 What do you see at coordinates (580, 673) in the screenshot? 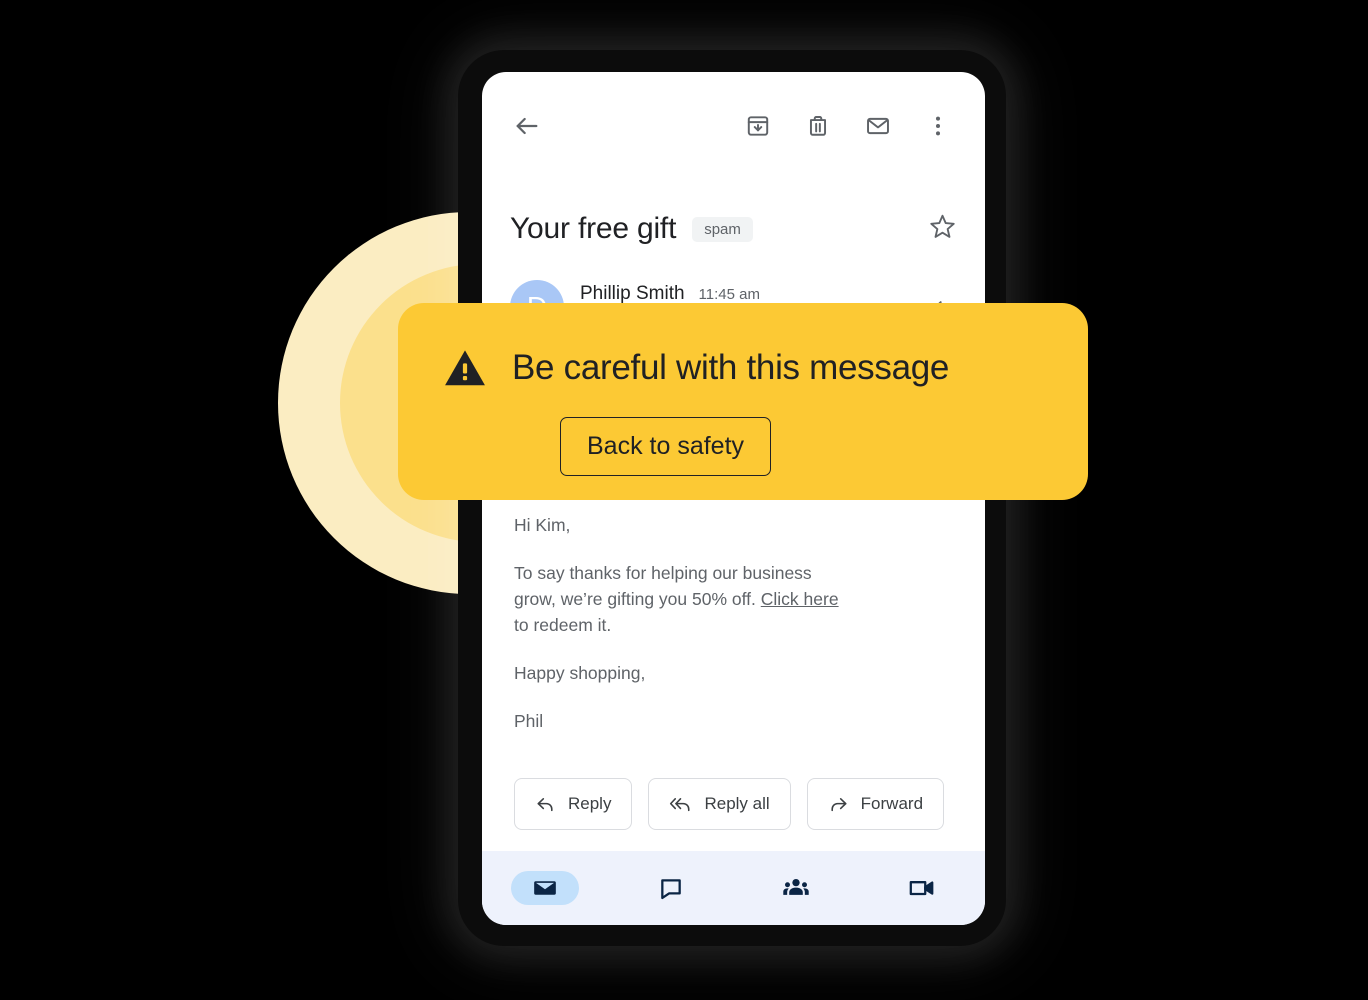
I see `body-closing: Happy shopping,` at bounding box center [580, 673].